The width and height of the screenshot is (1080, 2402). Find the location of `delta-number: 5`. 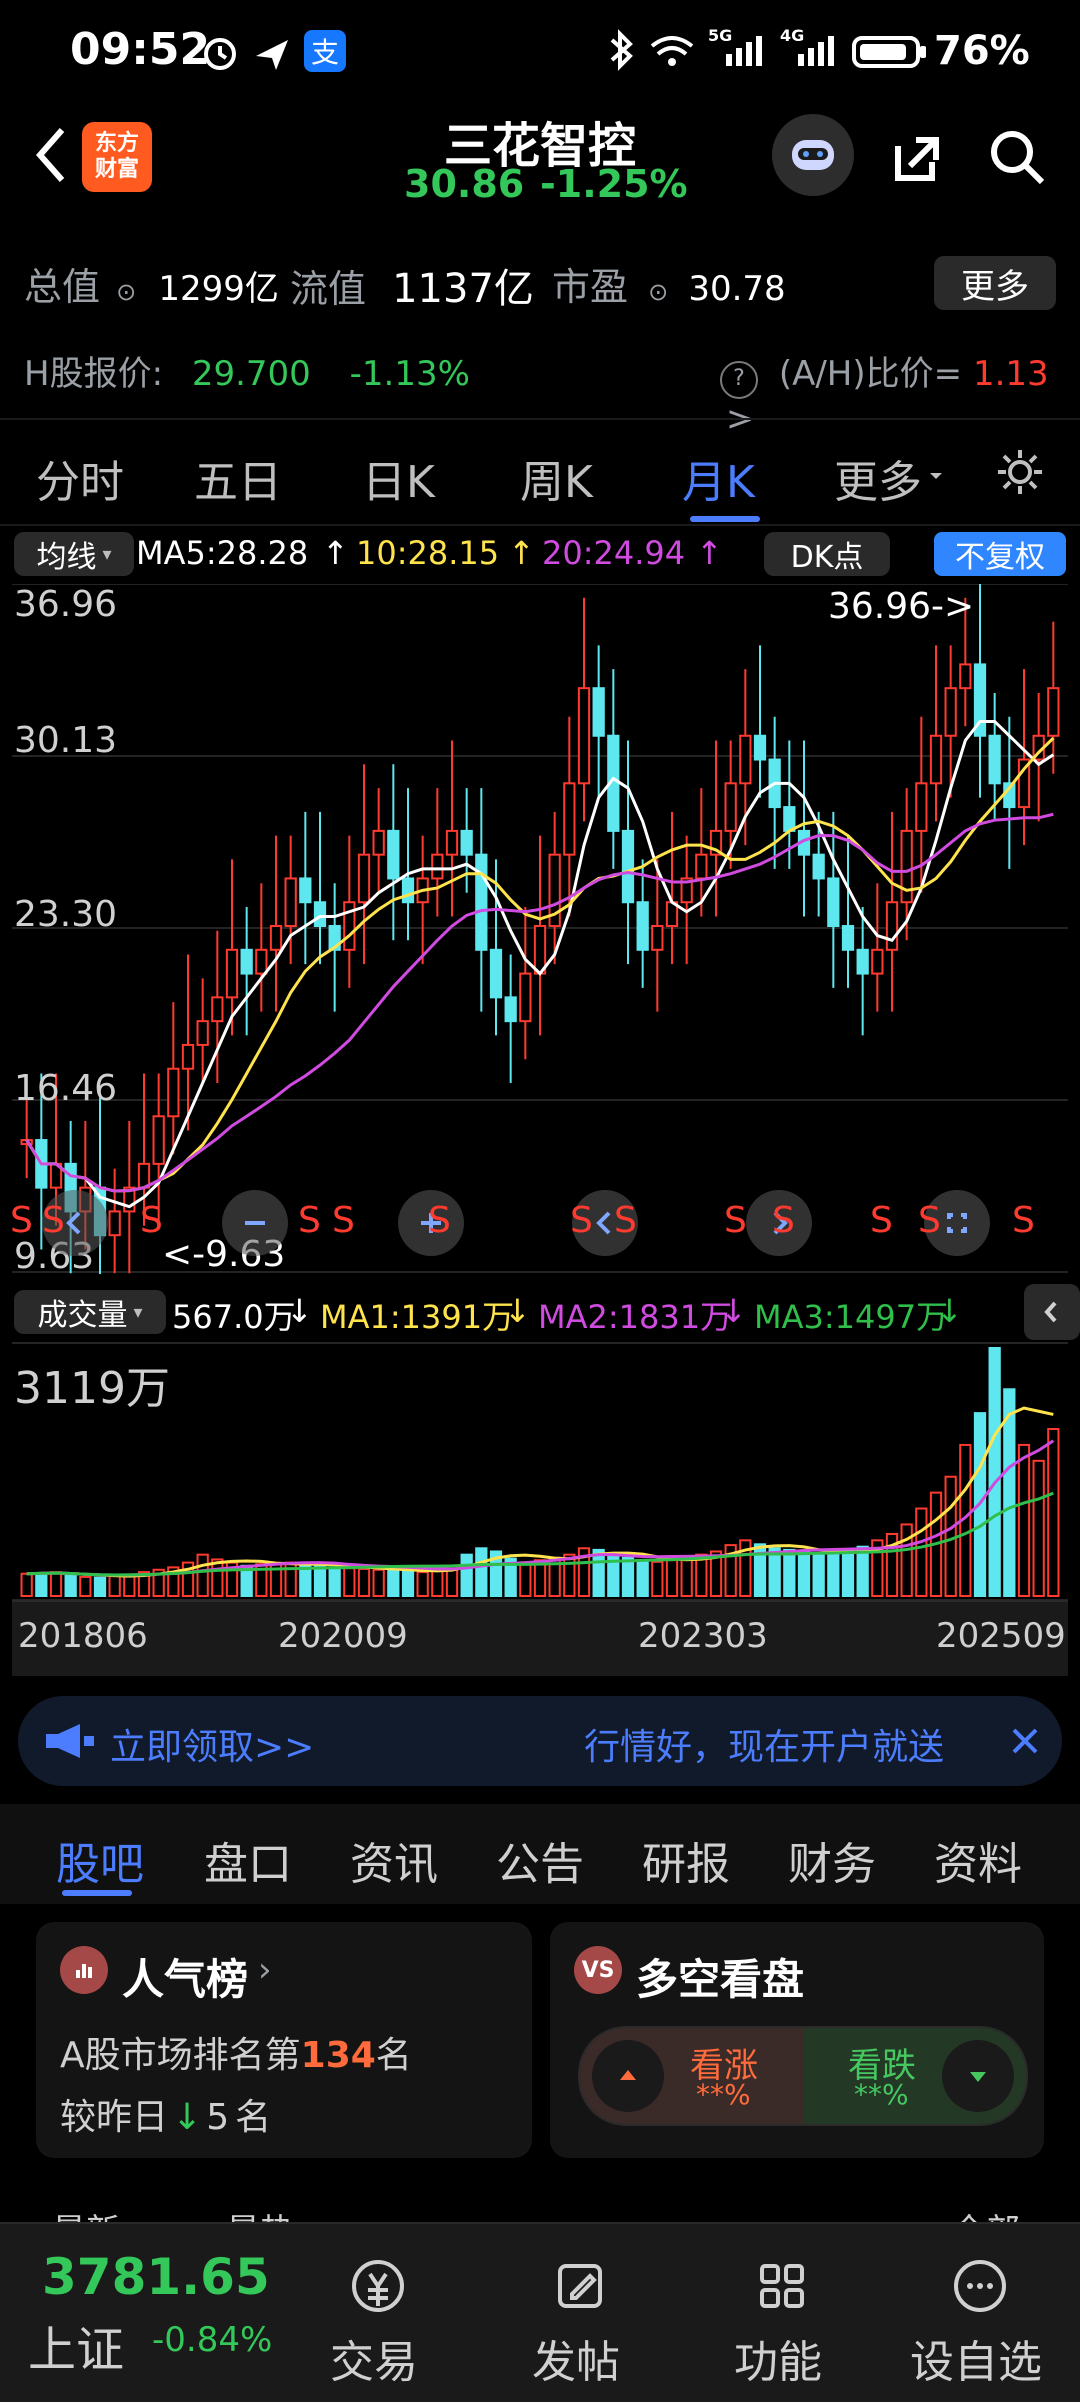

delta-number: 5 is located at coordinates (218, 2117).